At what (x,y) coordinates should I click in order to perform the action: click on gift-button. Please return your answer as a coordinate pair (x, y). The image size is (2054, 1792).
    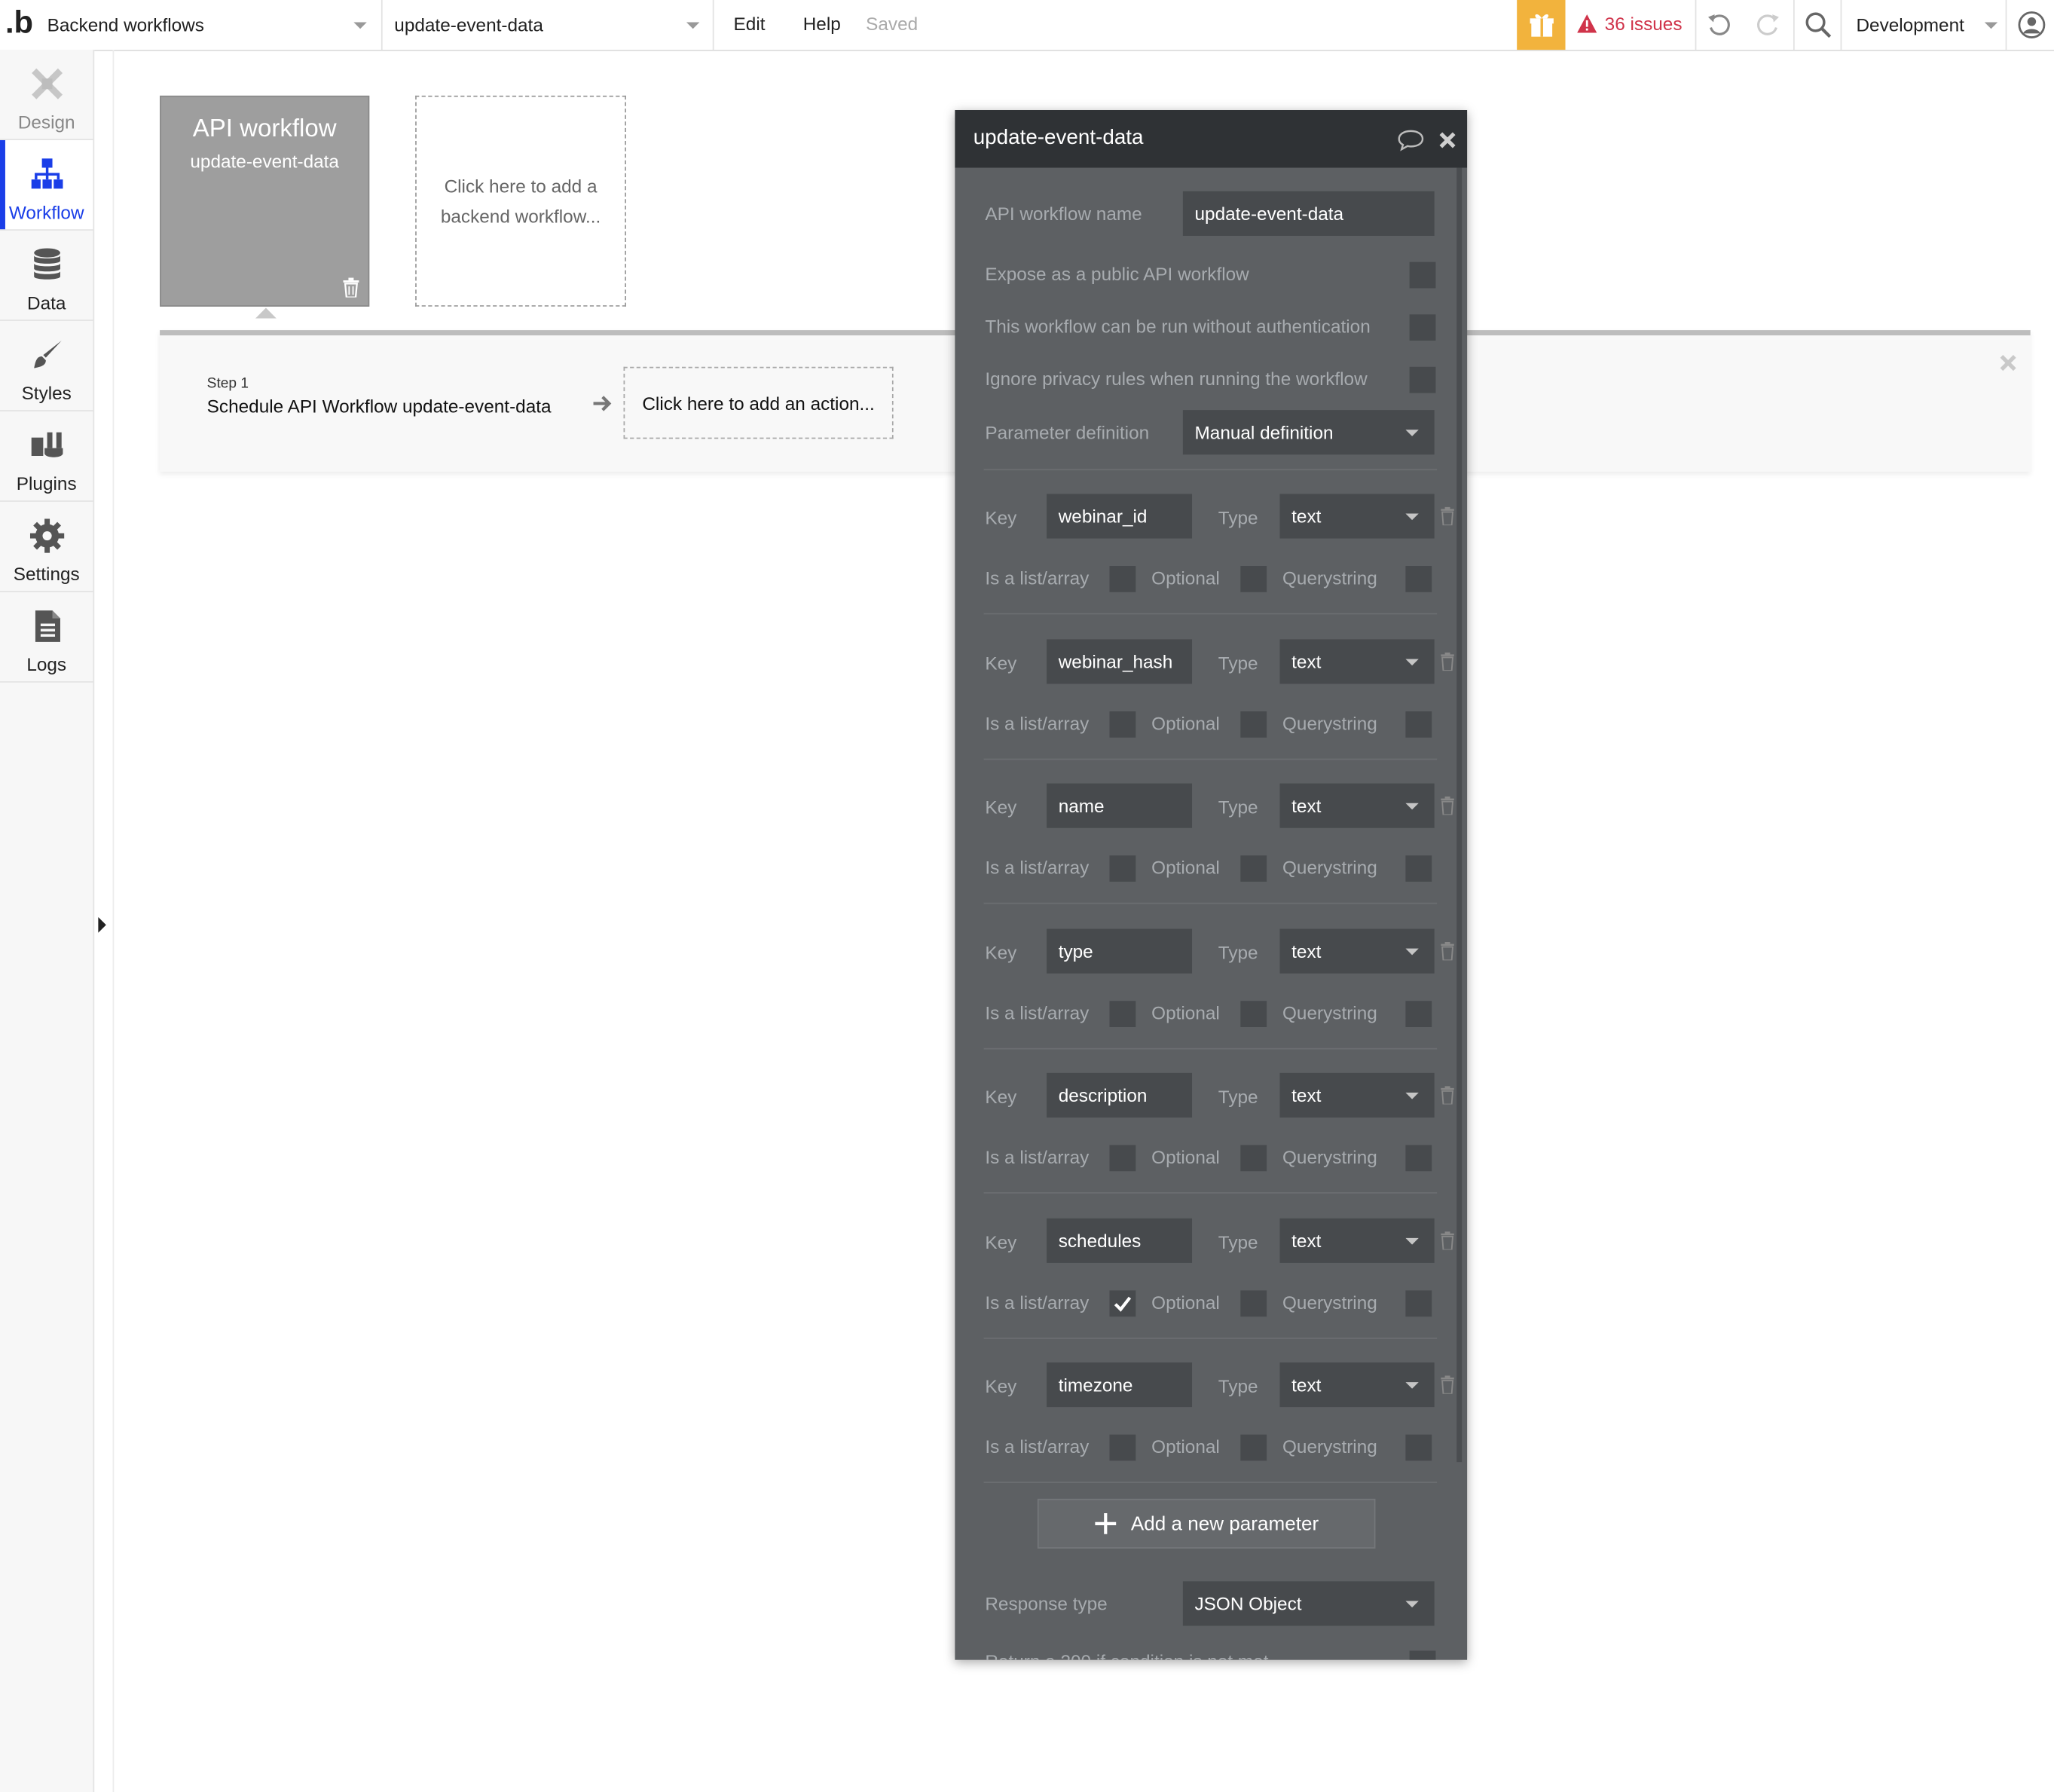
    Looking at the image, I should click on (1541, 25).